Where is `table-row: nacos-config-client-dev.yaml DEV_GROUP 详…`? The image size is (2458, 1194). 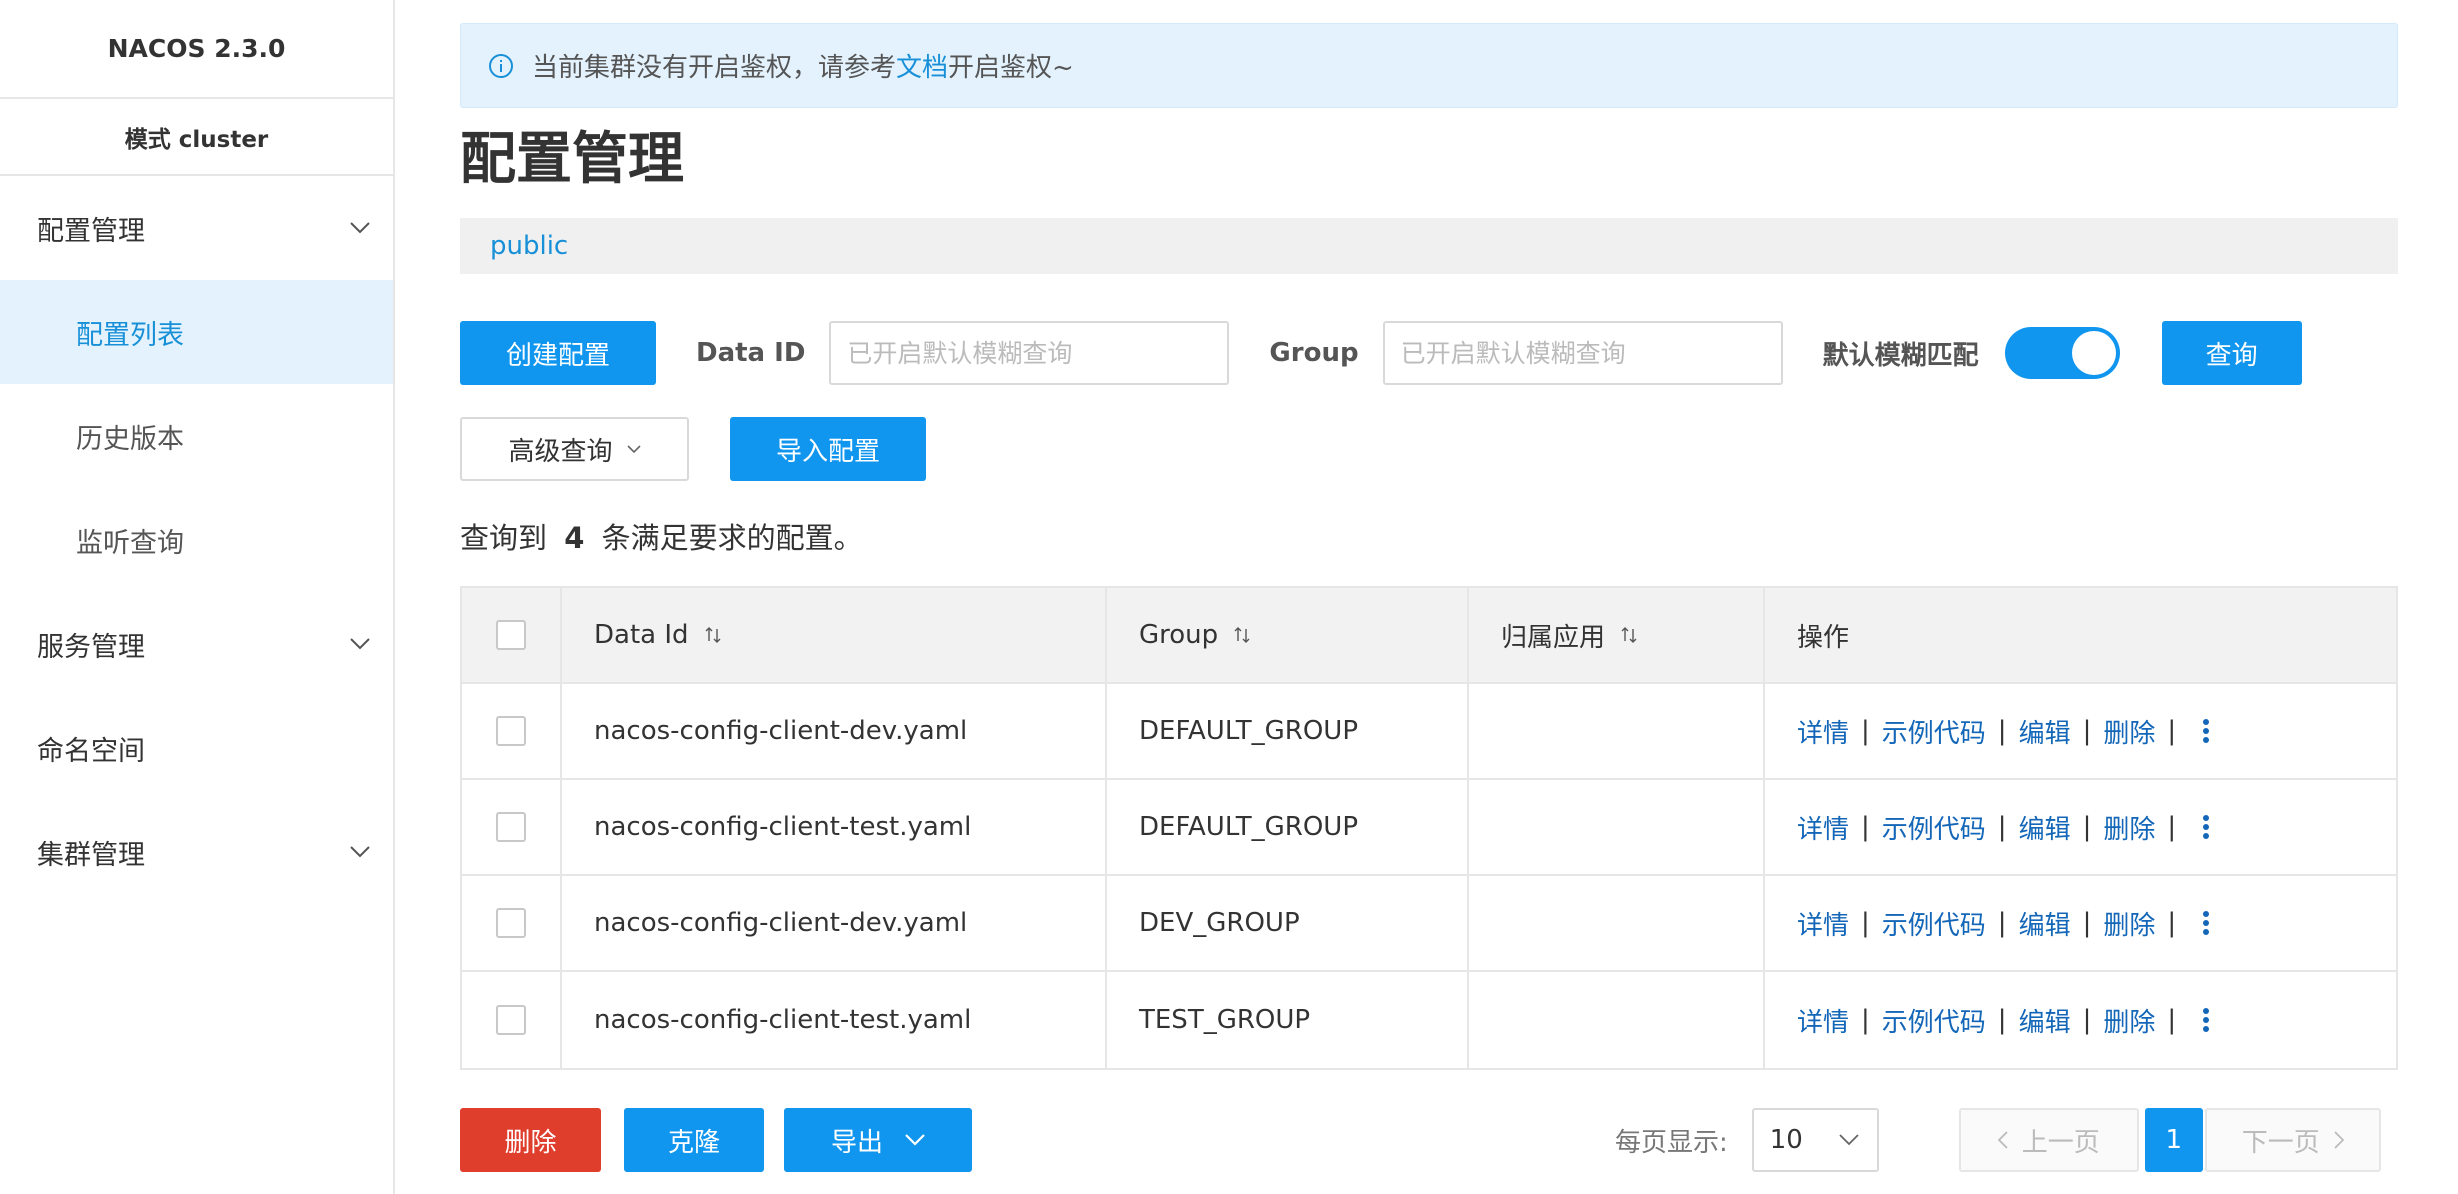
table-row: nacos-config-client-dev.yaml DEV_GROUP 详… is located at coordinates (1429, 924).